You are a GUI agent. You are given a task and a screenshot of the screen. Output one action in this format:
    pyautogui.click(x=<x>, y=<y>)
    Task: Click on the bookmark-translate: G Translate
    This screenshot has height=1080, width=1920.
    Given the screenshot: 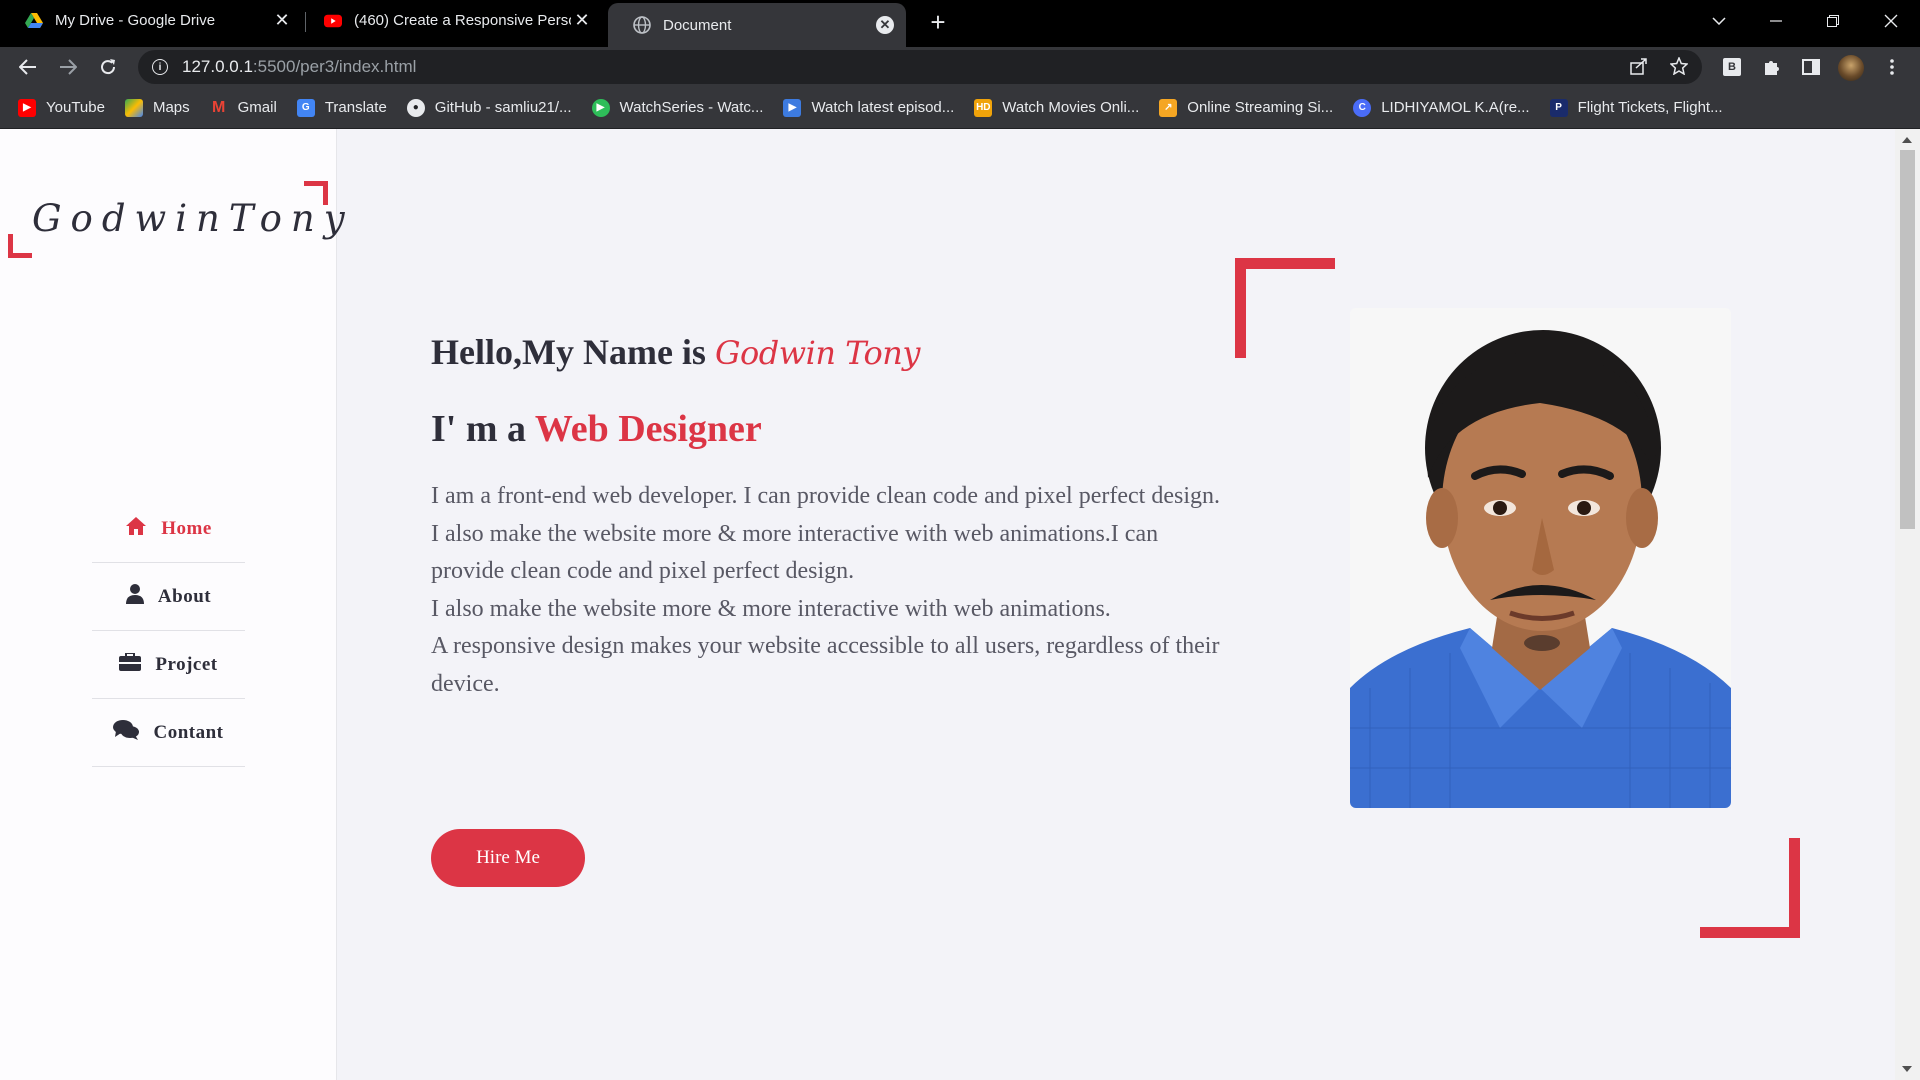 What is the action you would take?
    pyautogui.click(x=341, y=107)
    